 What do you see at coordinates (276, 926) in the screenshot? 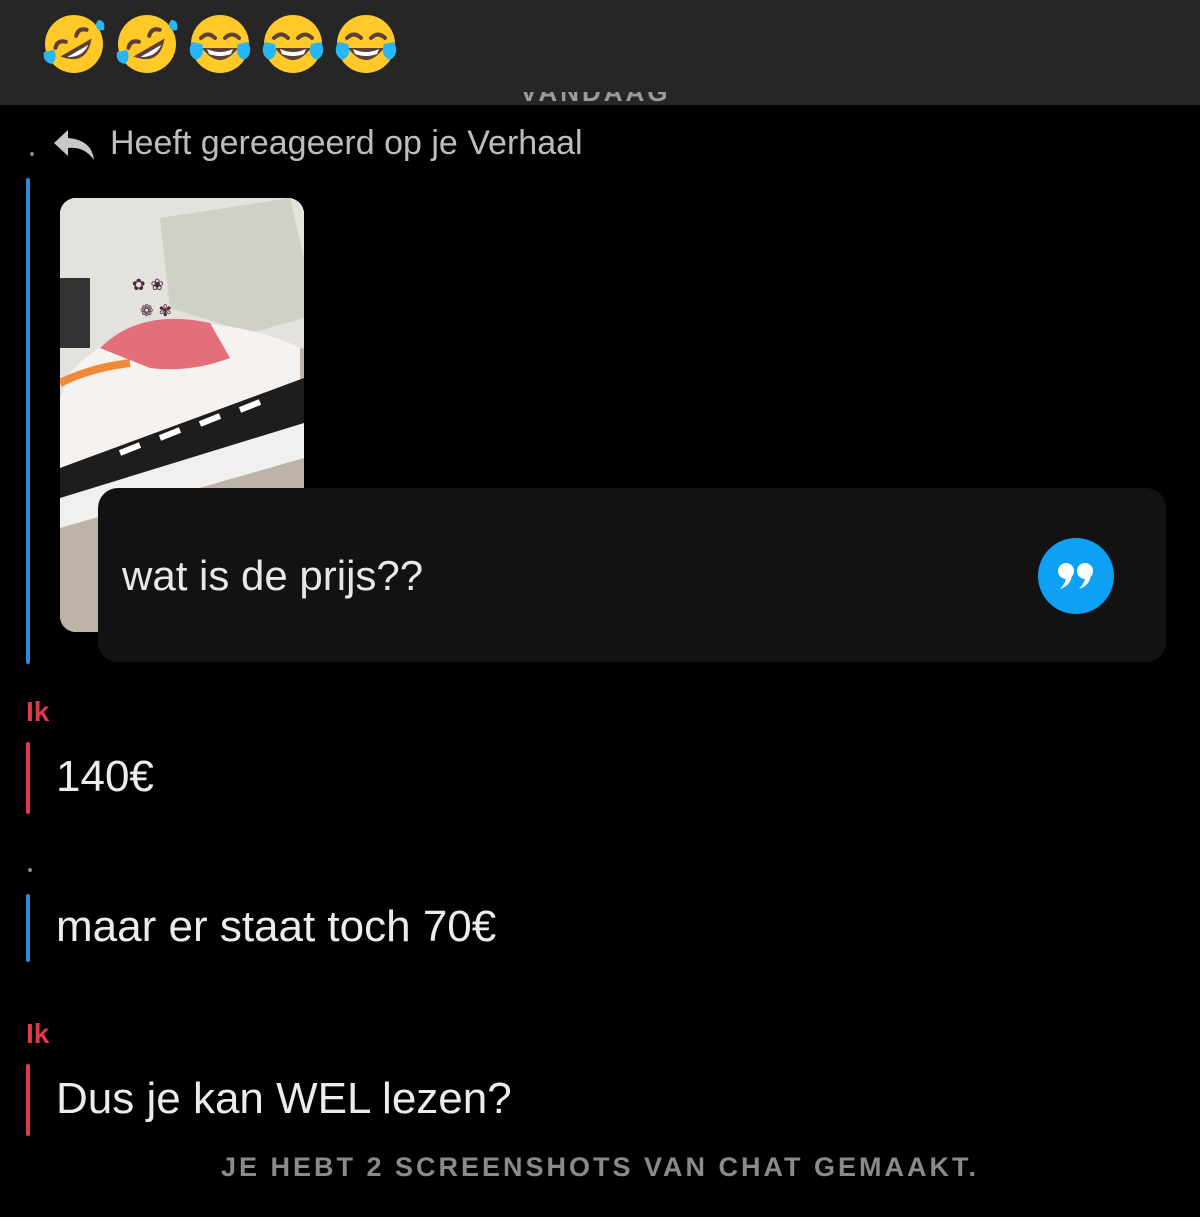
I see `chat-message: maar er staat toch 70€` at bounding box center [276, 926].